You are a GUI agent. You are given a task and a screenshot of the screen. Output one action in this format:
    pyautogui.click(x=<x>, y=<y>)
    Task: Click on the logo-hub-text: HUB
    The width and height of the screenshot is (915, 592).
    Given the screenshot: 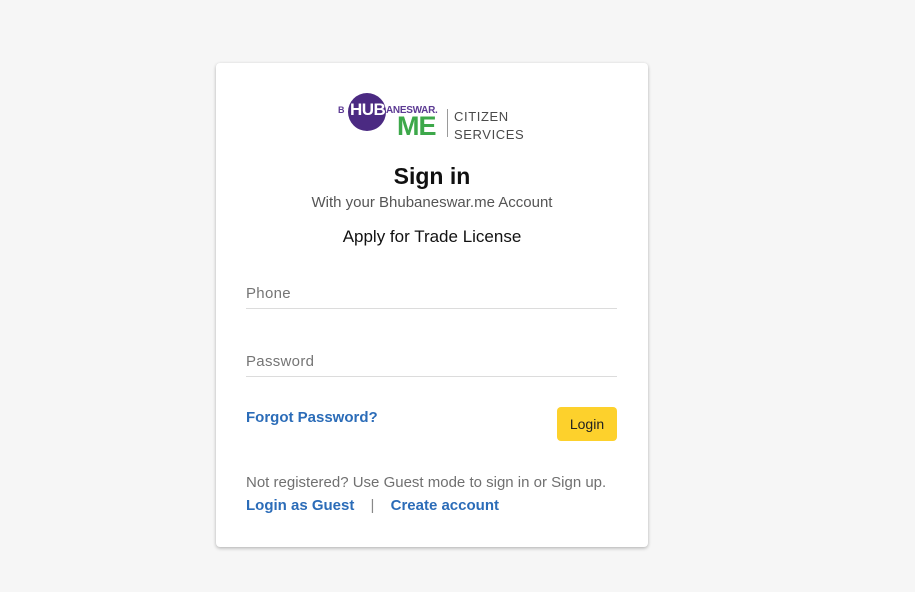 What is the action you would take?
    pyautogui.click(x=368, y=109)
    